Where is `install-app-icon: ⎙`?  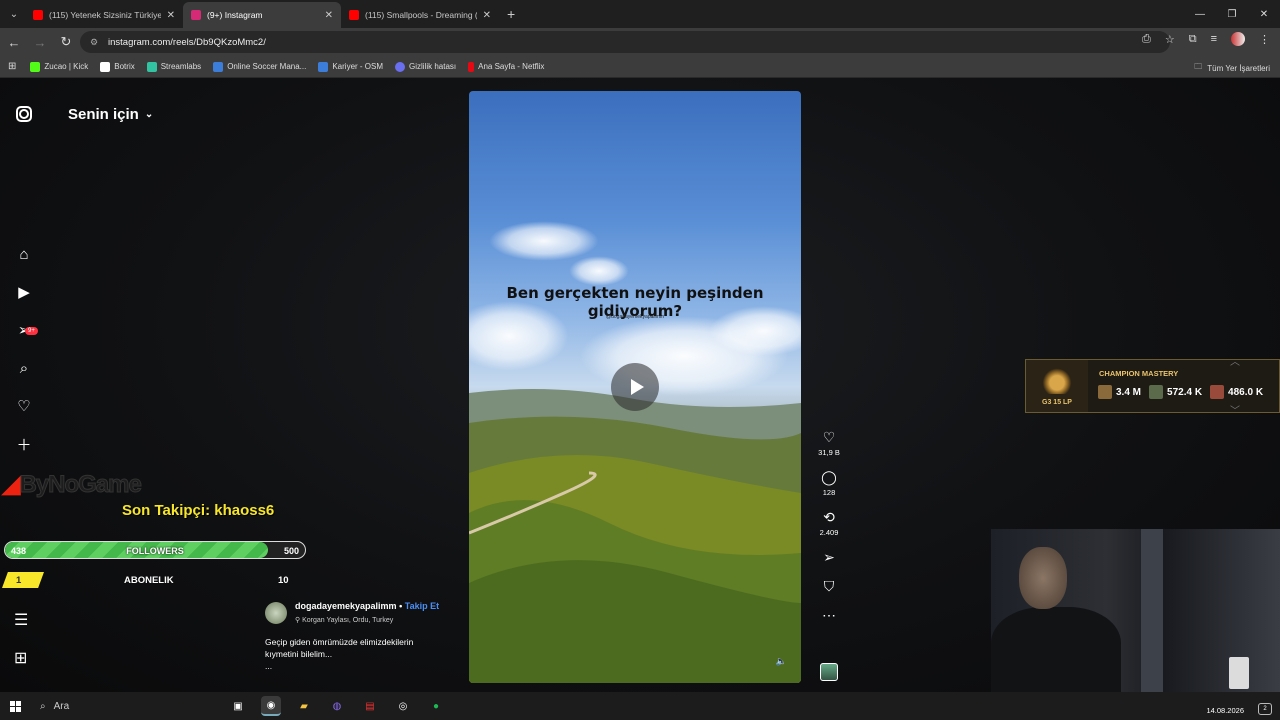 install-app-icon: ⎙ is located at coordinates (1146, 39).